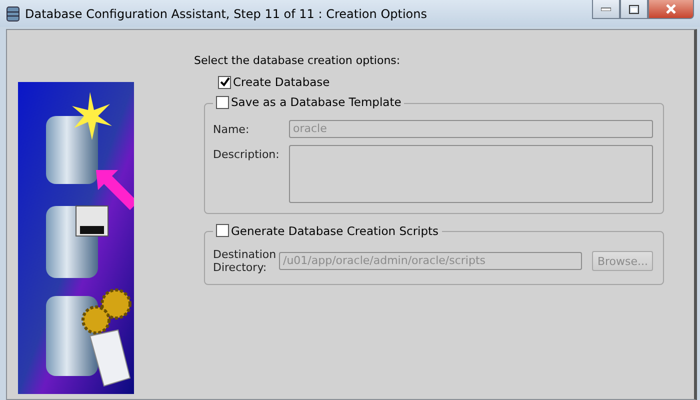 This screenshot has height=400, width=700. I want to click on close-icon, so click(671, 9).